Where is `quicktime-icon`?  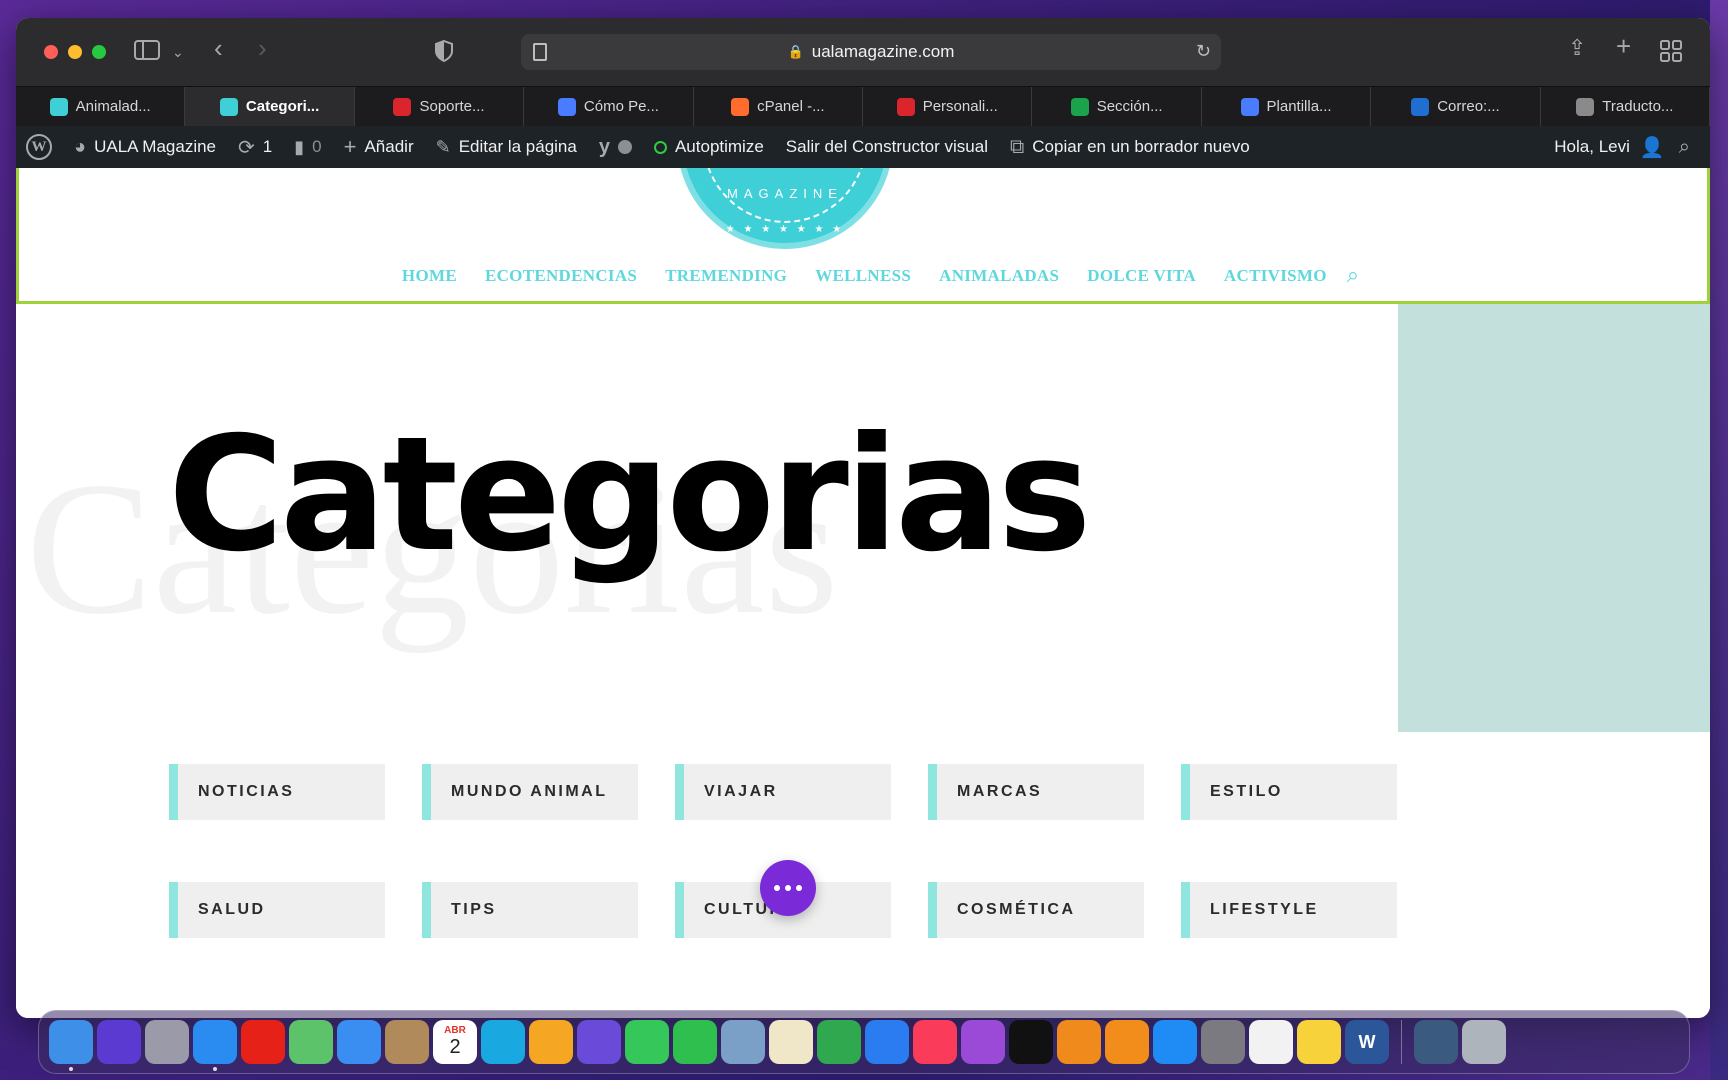
quicktime-icon is located at coordinates (1436, 1042).